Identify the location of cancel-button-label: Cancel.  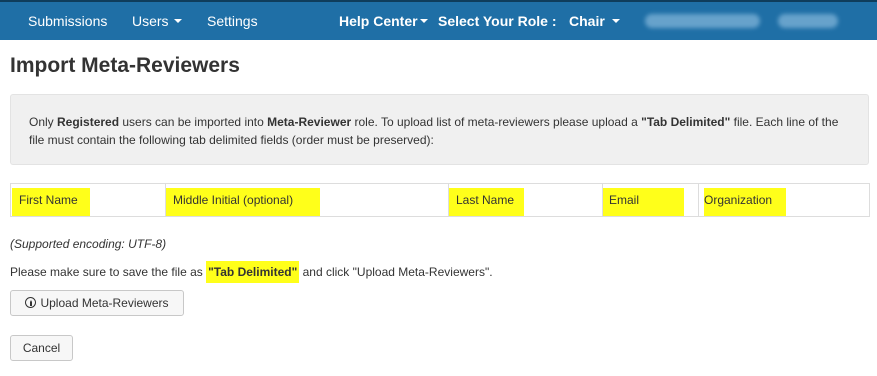
(41, 348).